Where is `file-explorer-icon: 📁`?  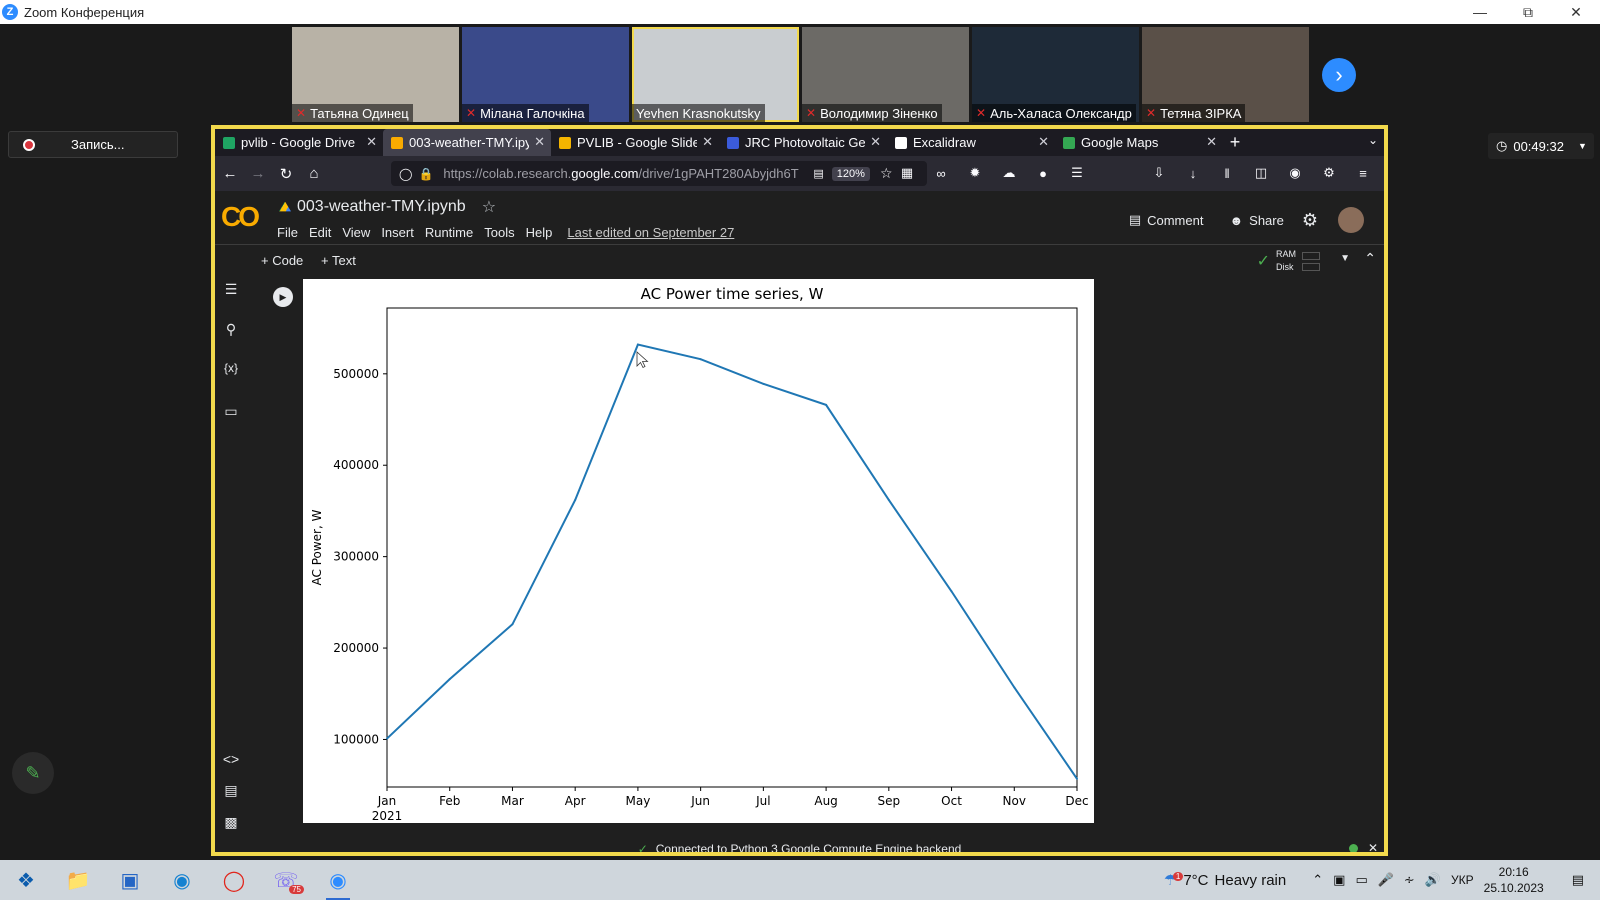 file-explorer-icon: 📁 is located at coordinates (78, 880).